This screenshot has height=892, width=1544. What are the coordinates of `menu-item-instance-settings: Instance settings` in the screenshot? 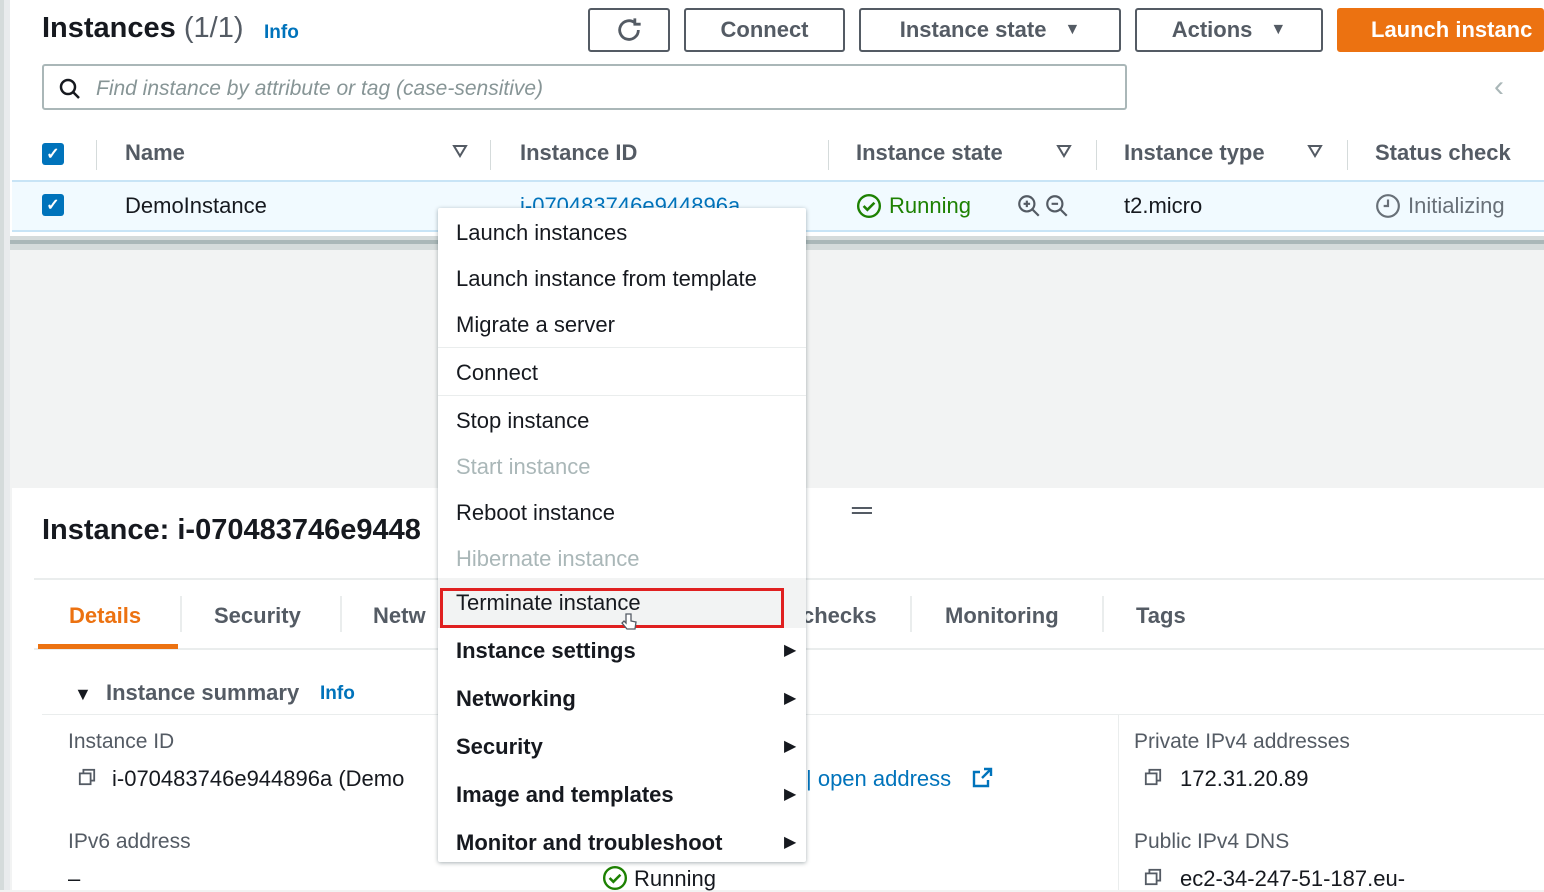 It's located at (546, 651).